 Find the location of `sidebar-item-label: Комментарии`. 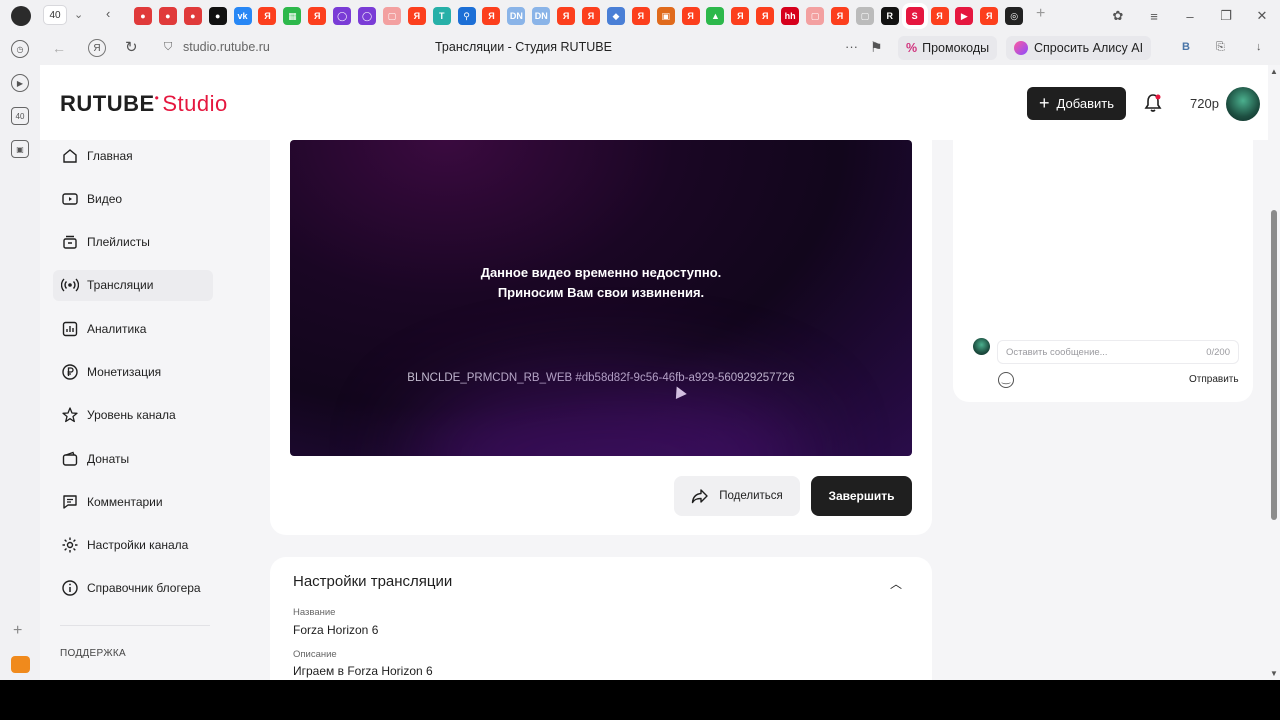

sidebar-item-label: Комментарии is located at coordinates (125, 501).